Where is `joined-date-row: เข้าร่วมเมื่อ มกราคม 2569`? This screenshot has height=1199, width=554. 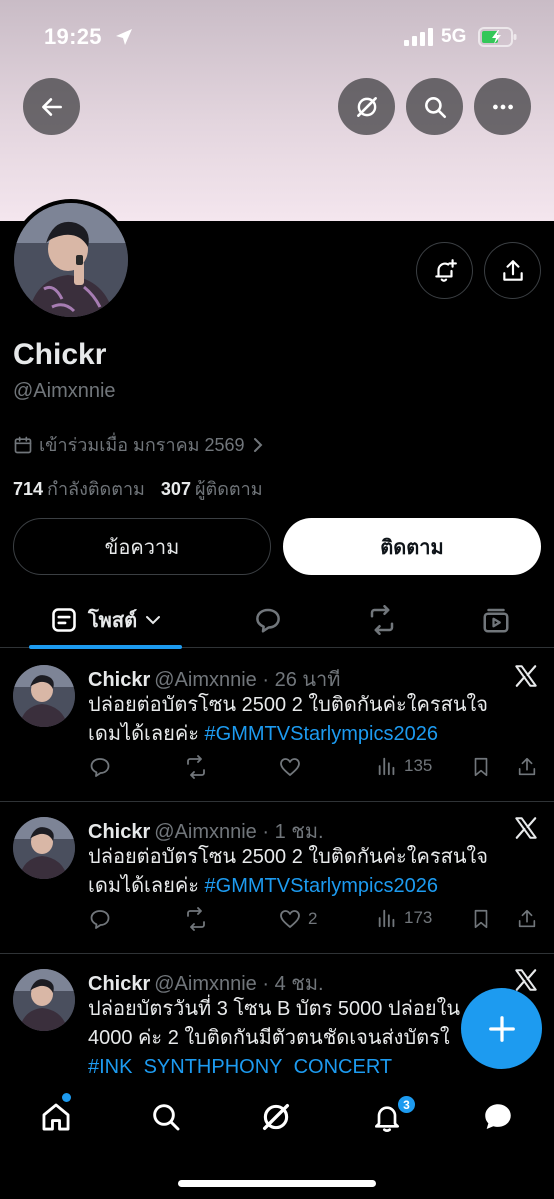
joined-date-row: เข้าร่วมเมื่อ มกราคม 2569 is located at coordinates (139, 444).